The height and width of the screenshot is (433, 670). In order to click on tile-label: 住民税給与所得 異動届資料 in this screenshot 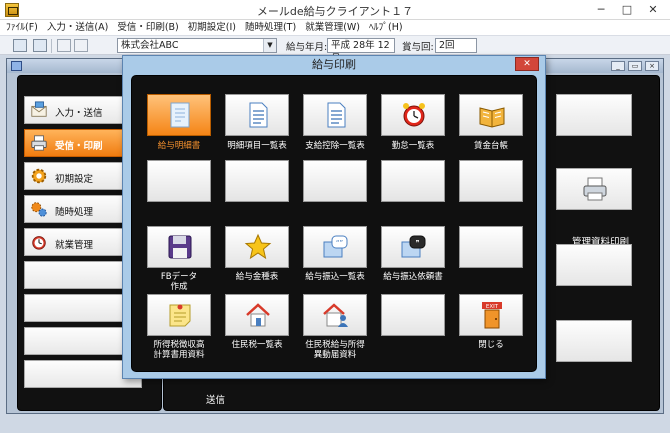, I will do `click(335, 350)`.